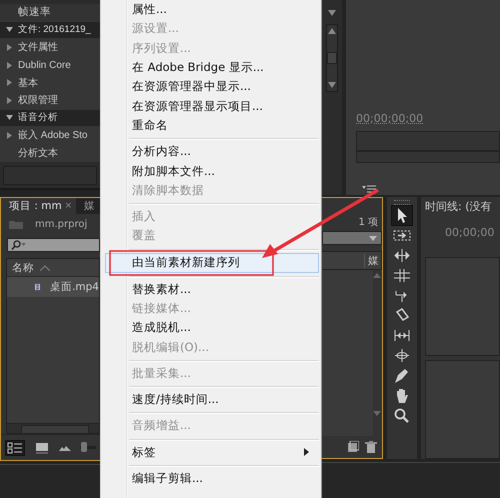 The height and width of the screenshot is (498, 500). Describe the element at coordinates (38, 101) in the screenshot. I see `metadata-label: 权限管理` at that location.